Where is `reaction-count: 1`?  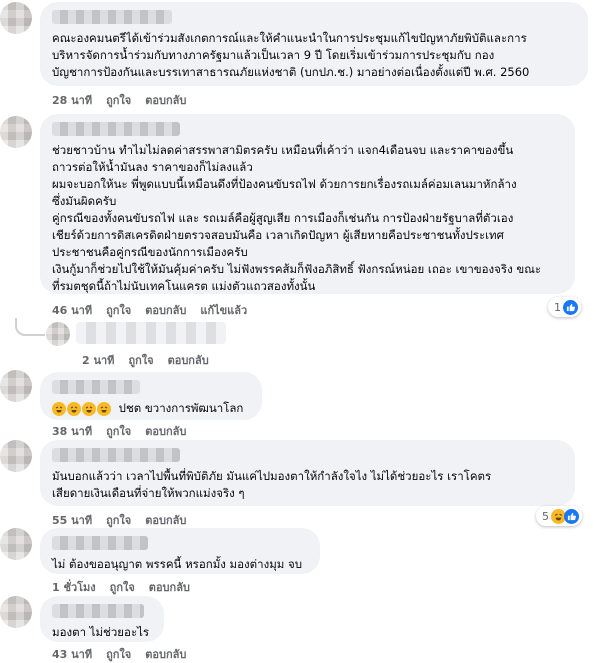
reaction-count: 1 is located at coordinates (557, 307).